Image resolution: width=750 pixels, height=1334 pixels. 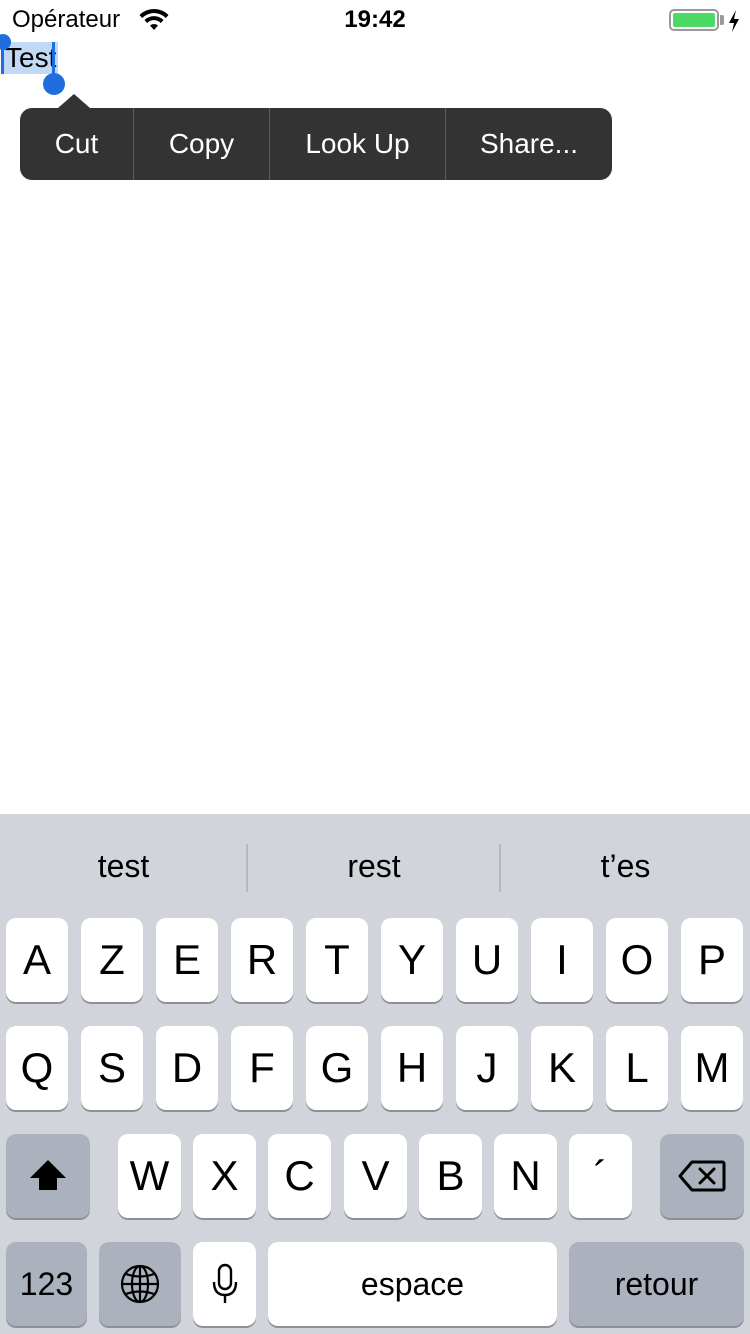 I want to click on status-bar: Opérateur 19:42, so click(x=375, y=20).